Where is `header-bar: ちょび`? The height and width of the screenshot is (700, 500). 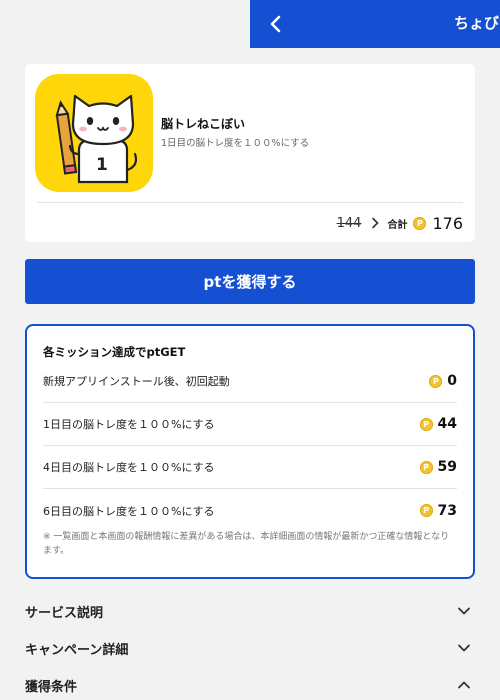 header-bar: ちょび is located at coordinates (375, 24).